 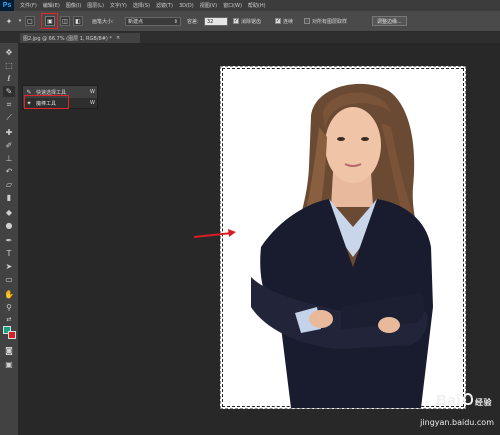 I want to click on all-layers-label: 对所有图层取样, so click(x=330, y=21).